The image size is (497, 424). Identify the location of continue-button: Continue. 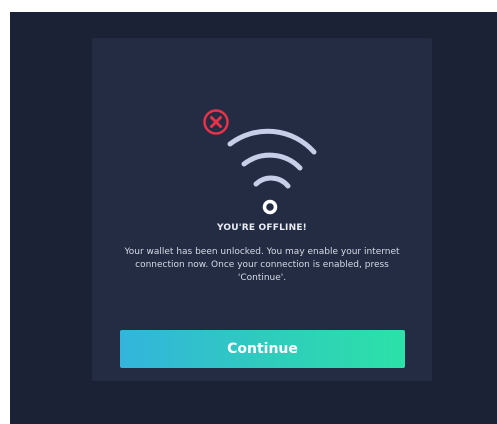
(262, 349).